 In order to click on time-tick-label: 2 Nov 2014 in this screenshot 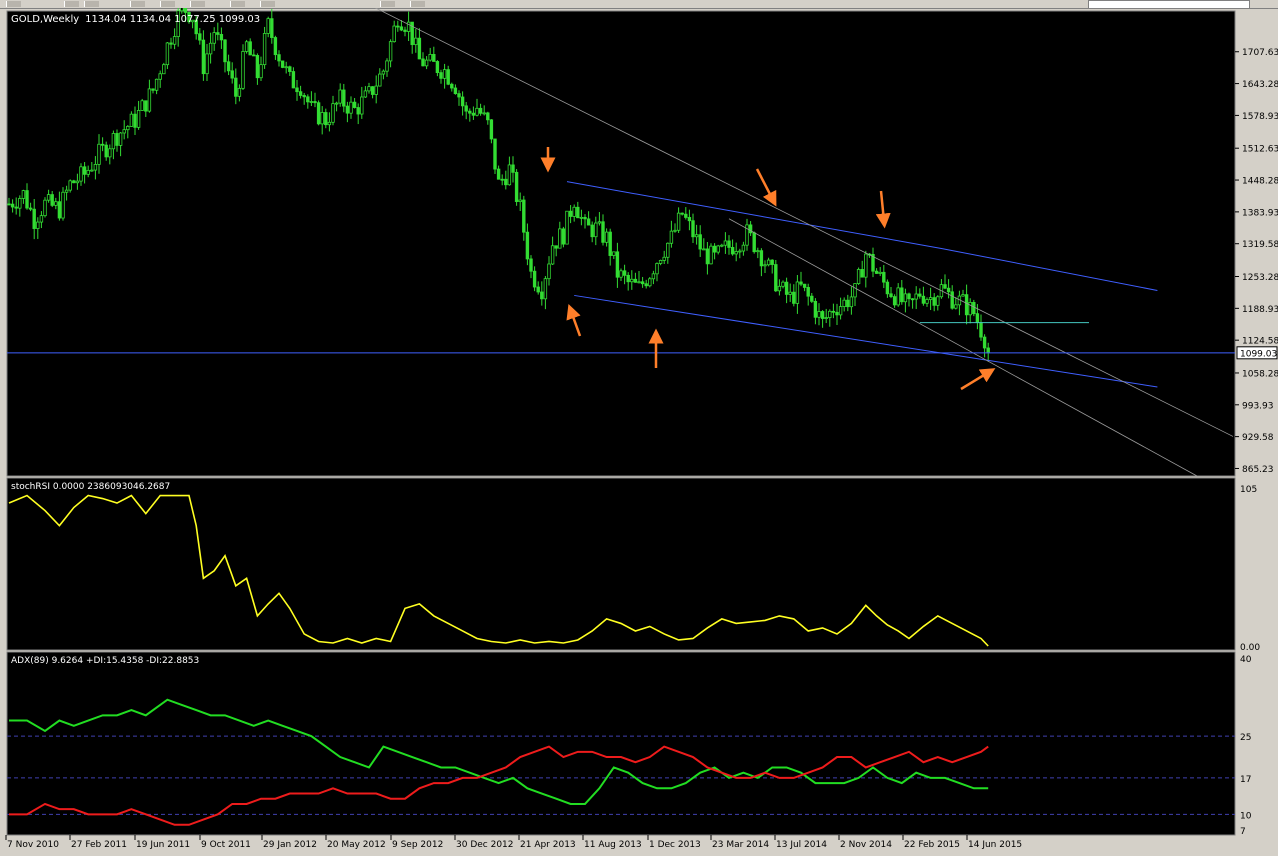, I will do `click(866, 845)`.